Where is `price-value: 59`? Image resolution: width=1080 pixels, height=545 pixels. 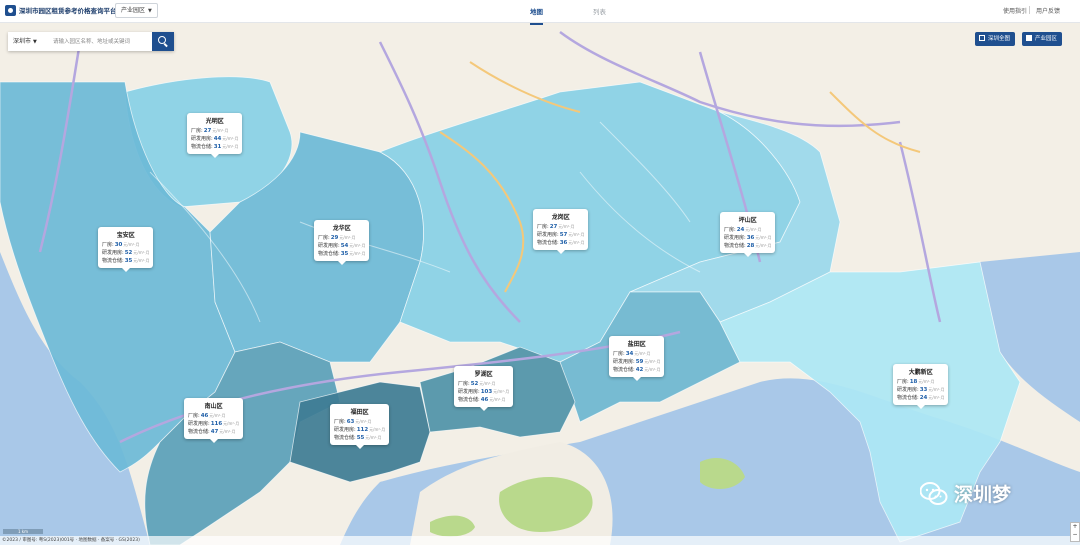 price-value: 59 is located at coordinates (639, 362).